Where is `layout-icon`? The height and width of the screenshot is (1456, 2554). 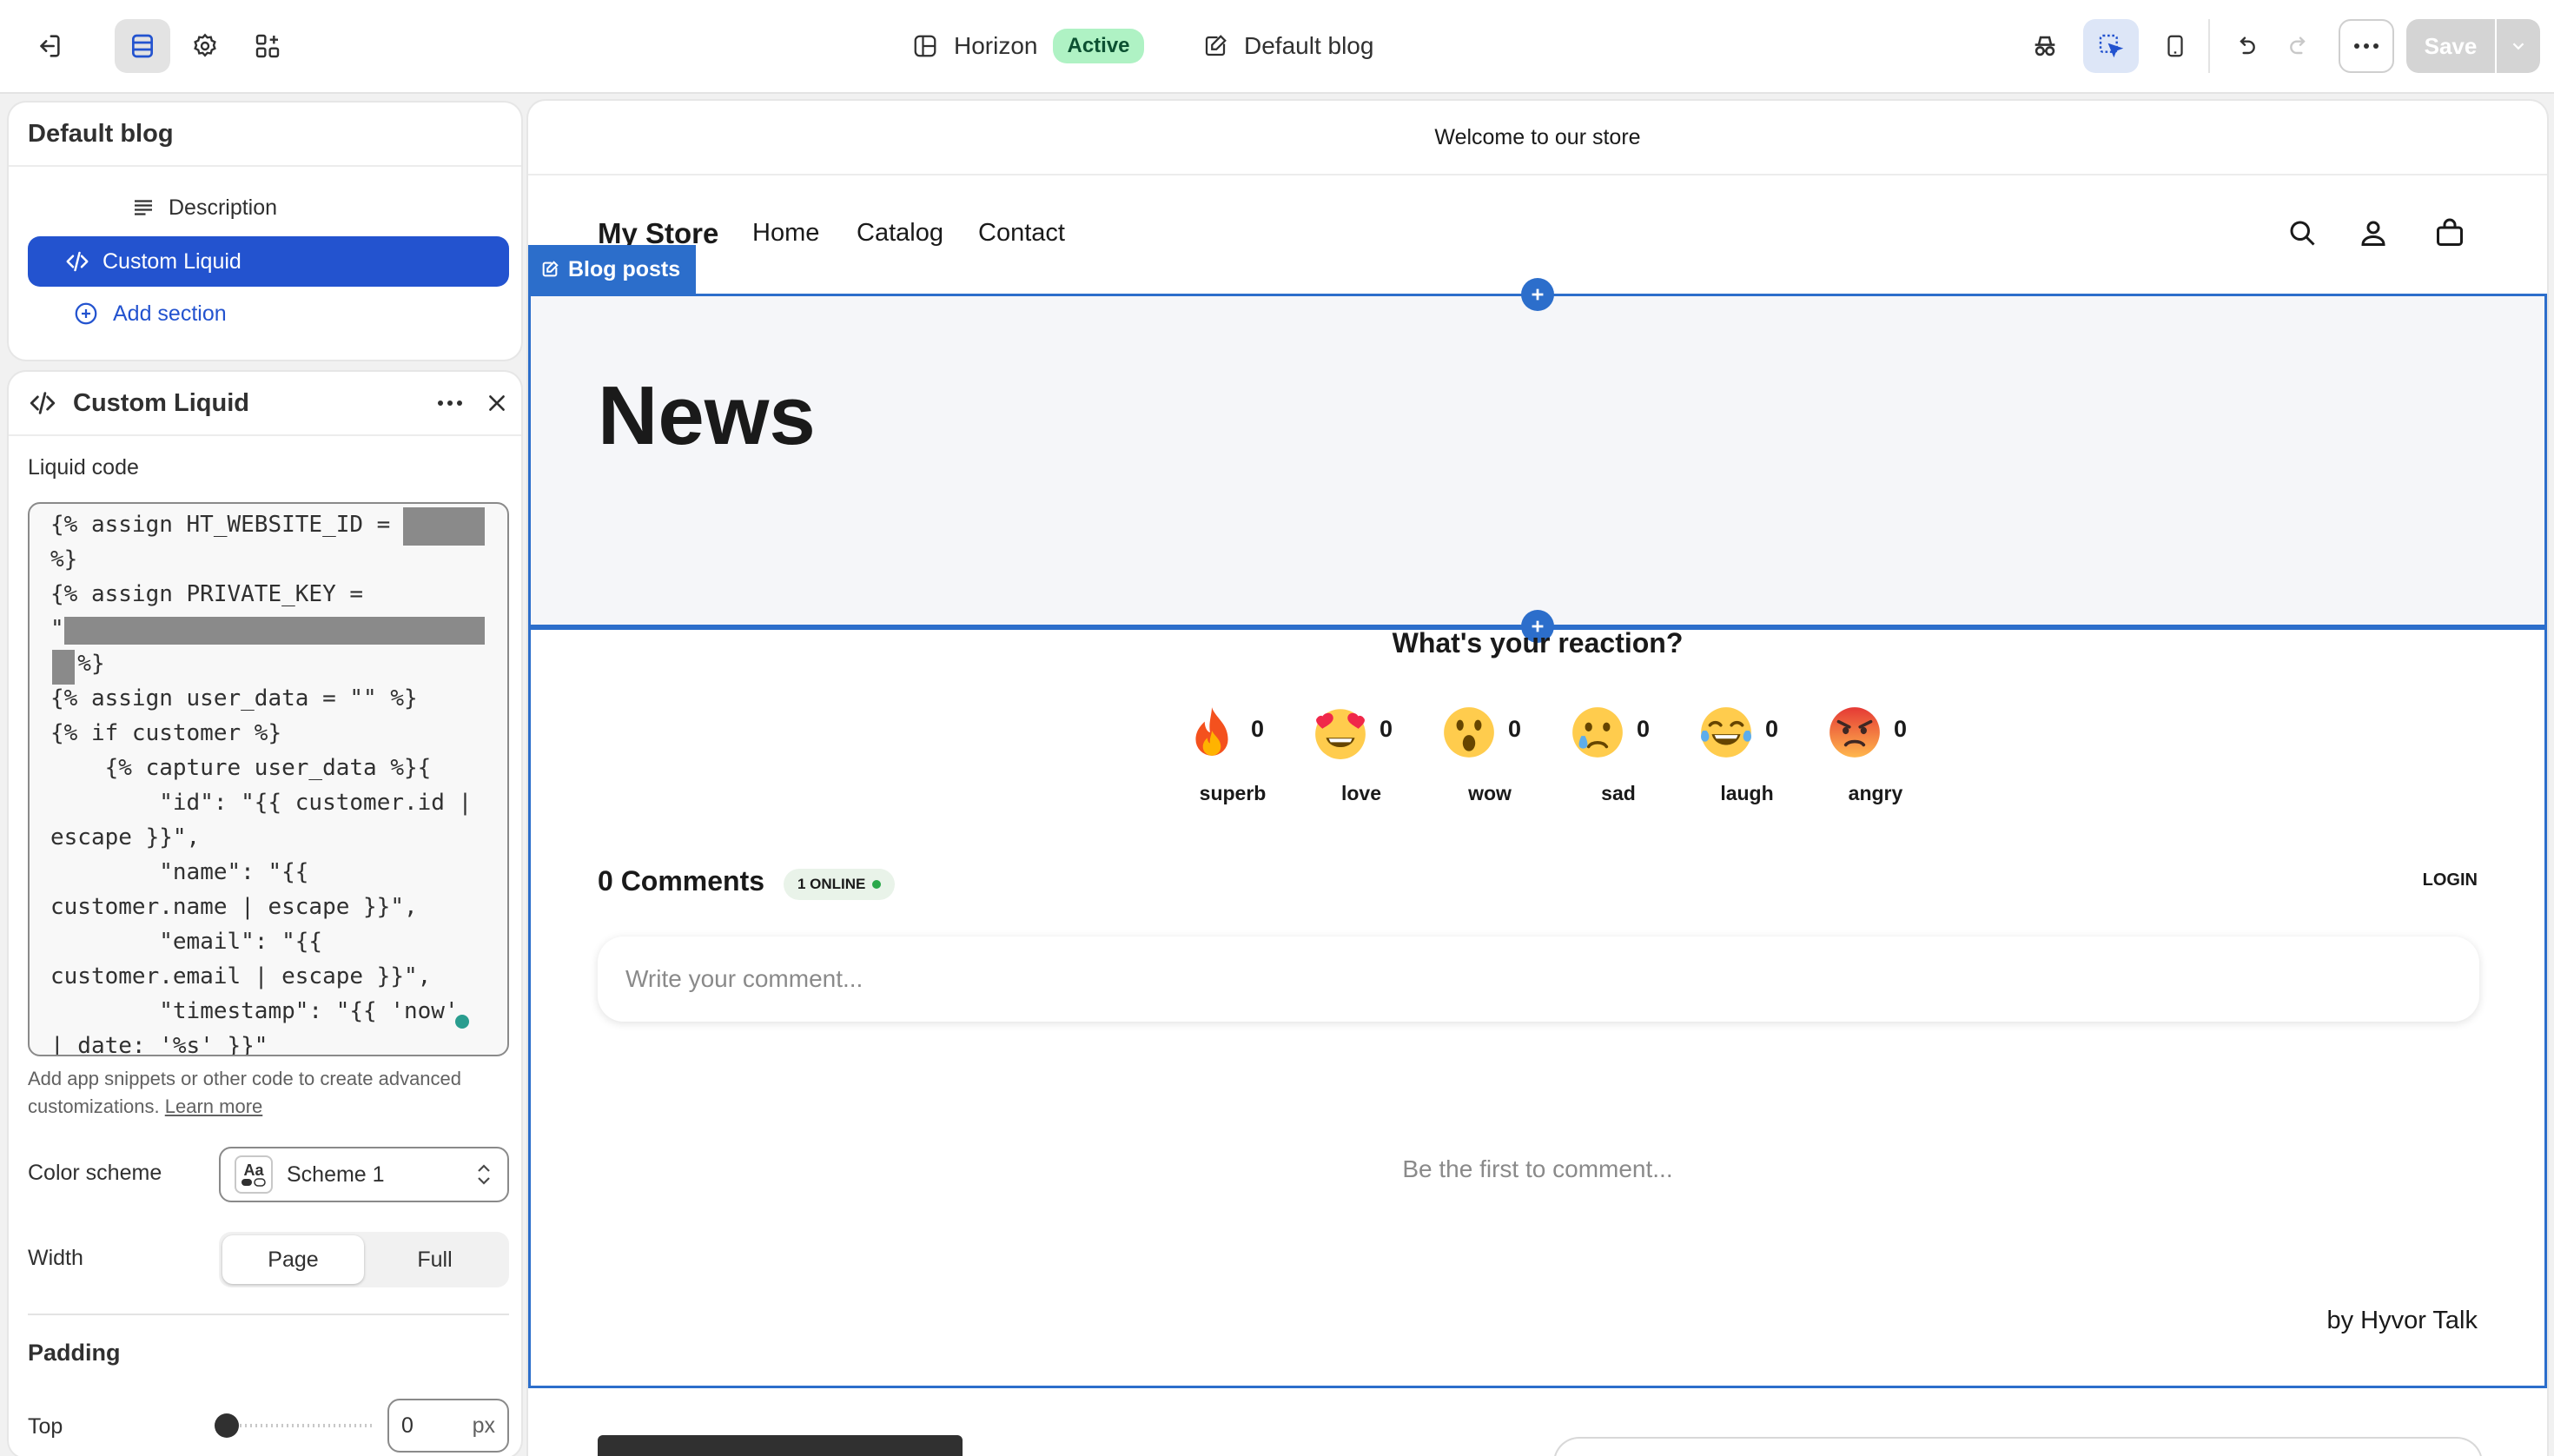 layout-icon is located at coordinates (925, 46).